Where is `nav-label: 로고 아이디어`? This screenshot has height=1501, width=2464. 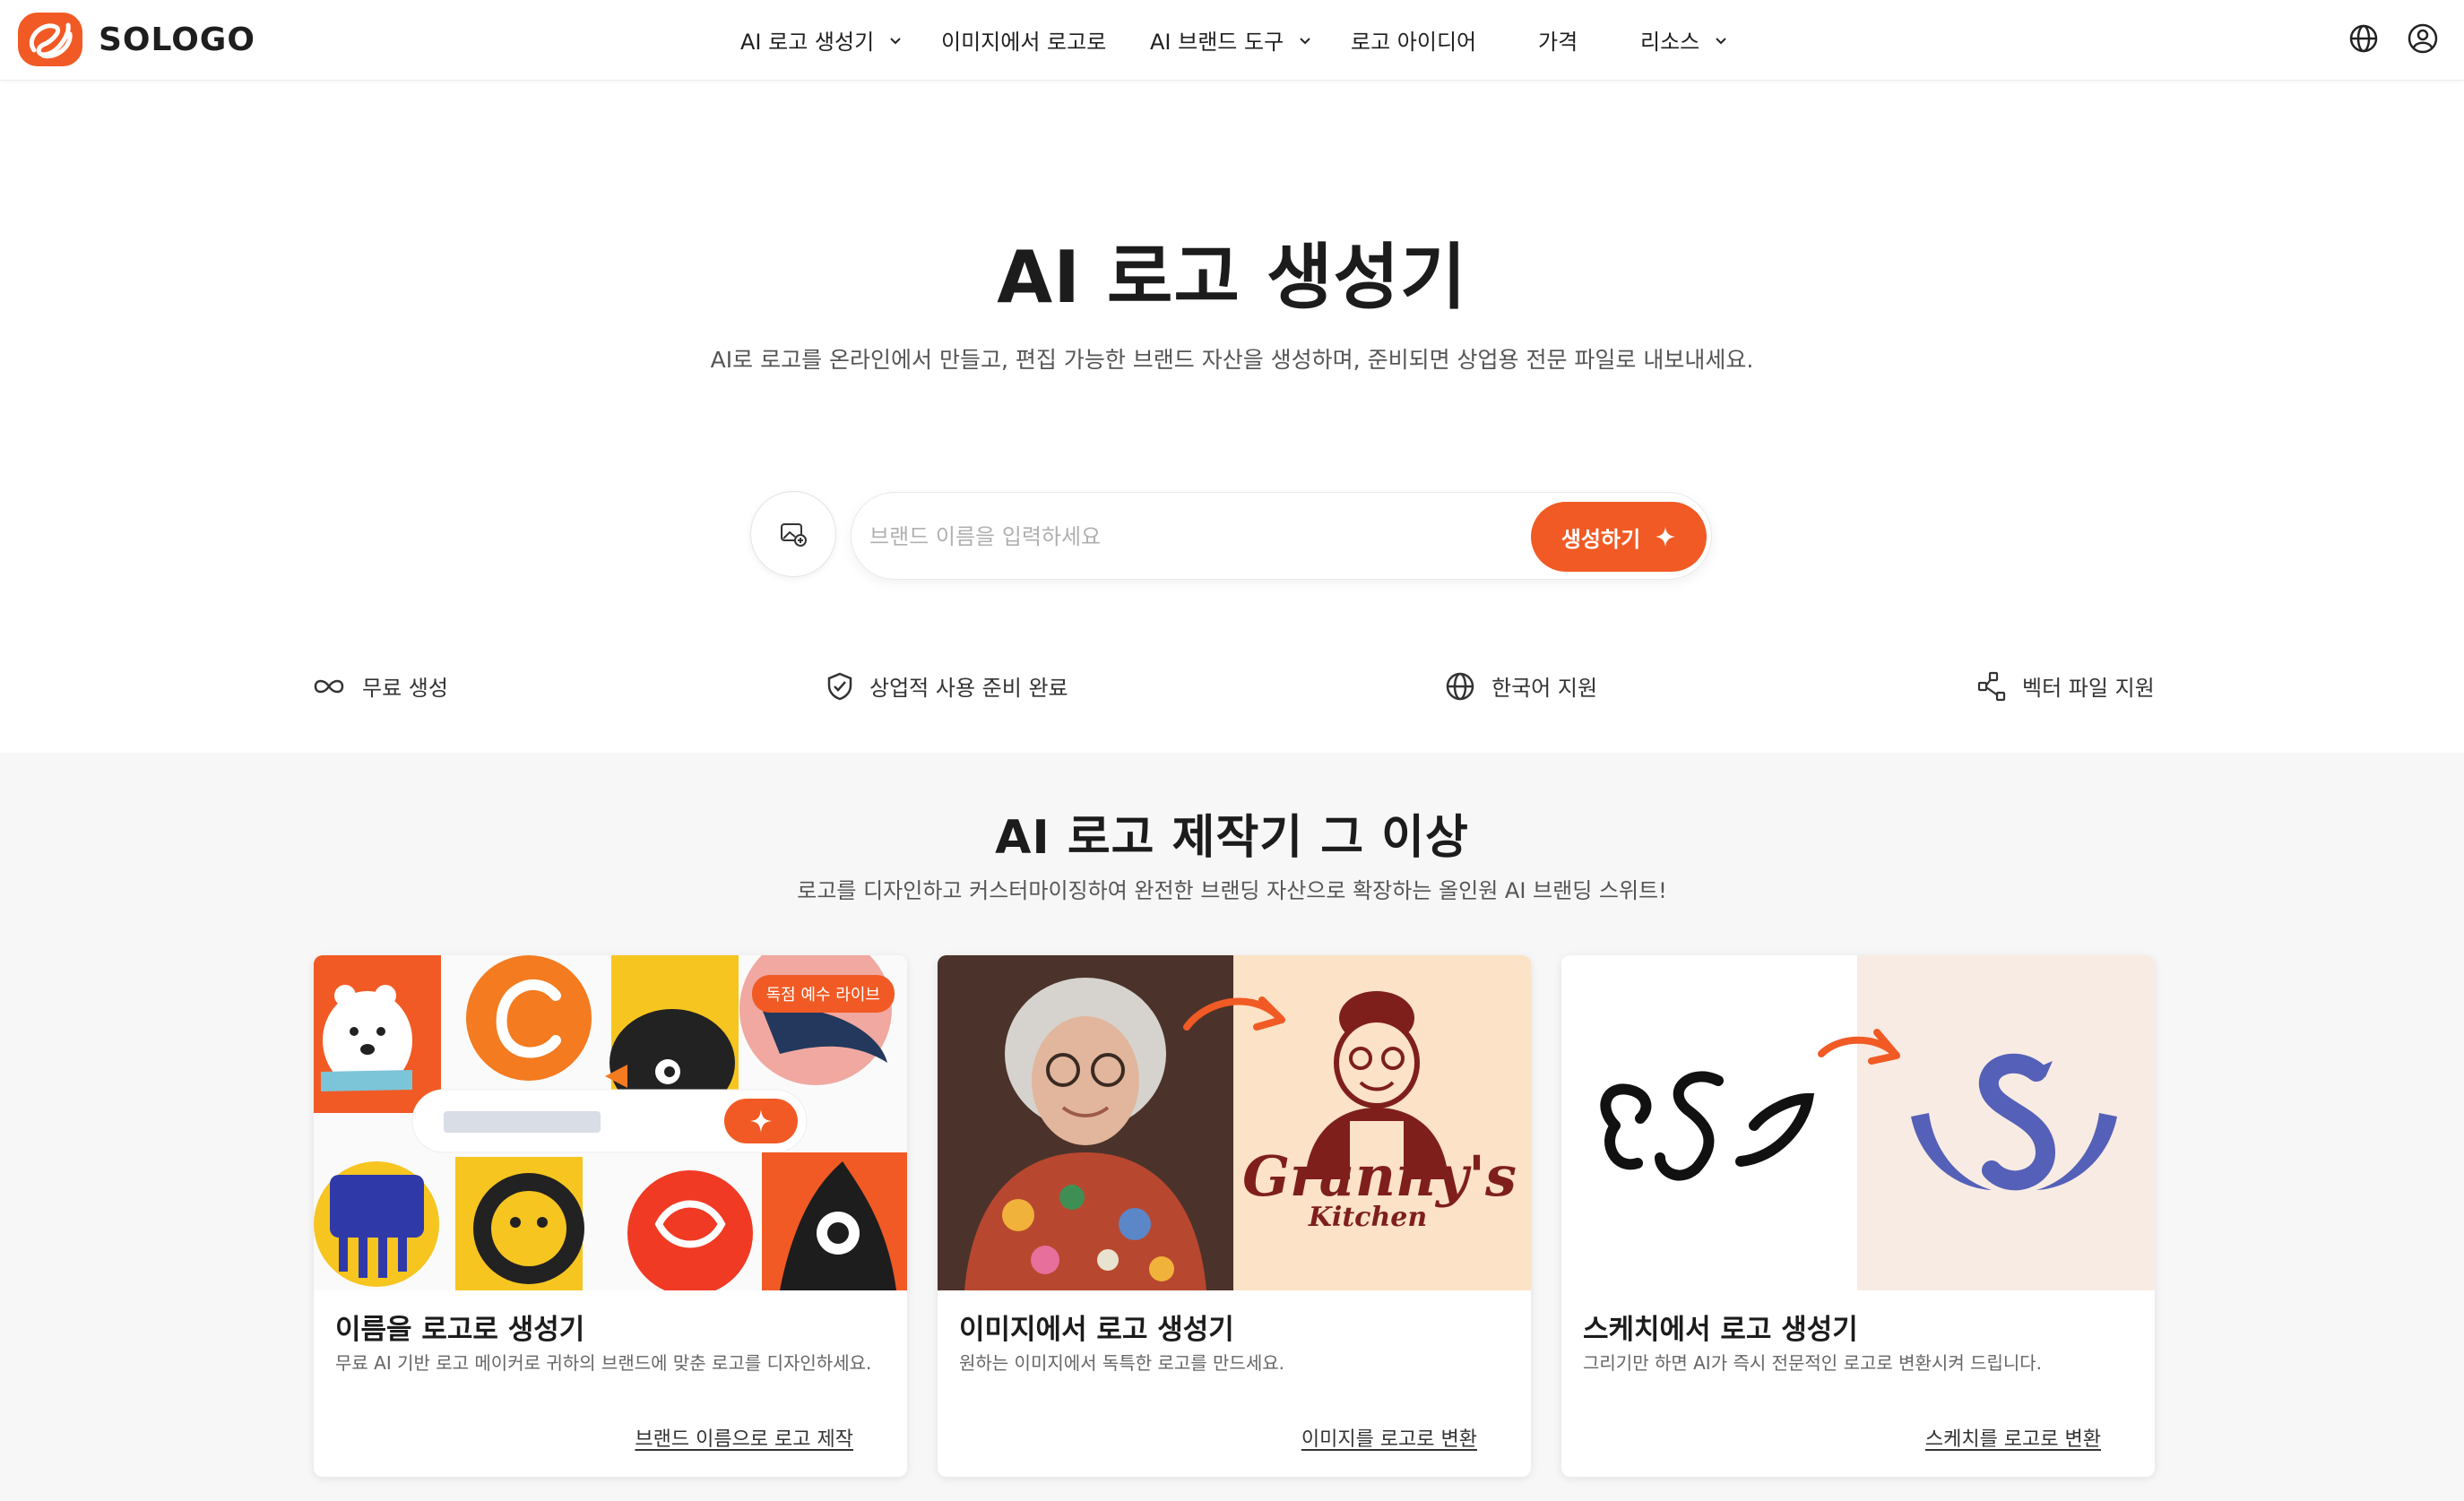
nav-label: 로고 아이디어 is located at coordinates (1414, 42).